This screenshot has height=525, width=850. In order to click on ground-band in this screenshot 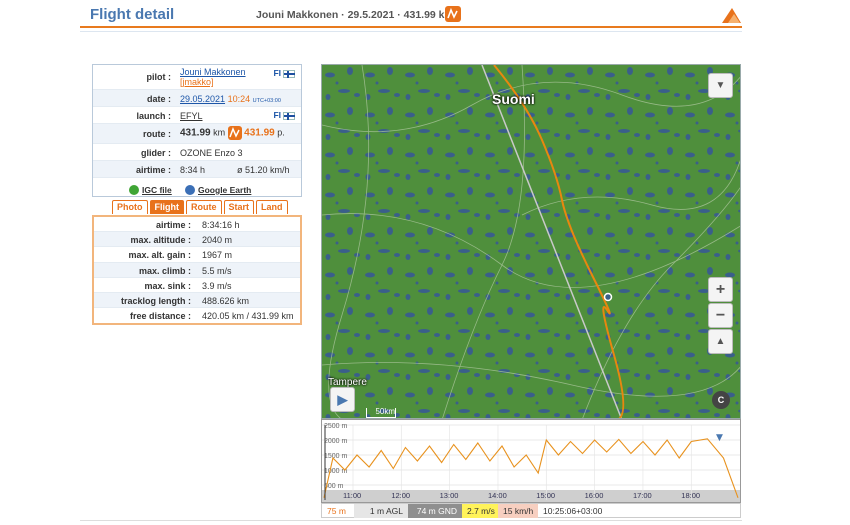, I will do `click(531, 496)`.